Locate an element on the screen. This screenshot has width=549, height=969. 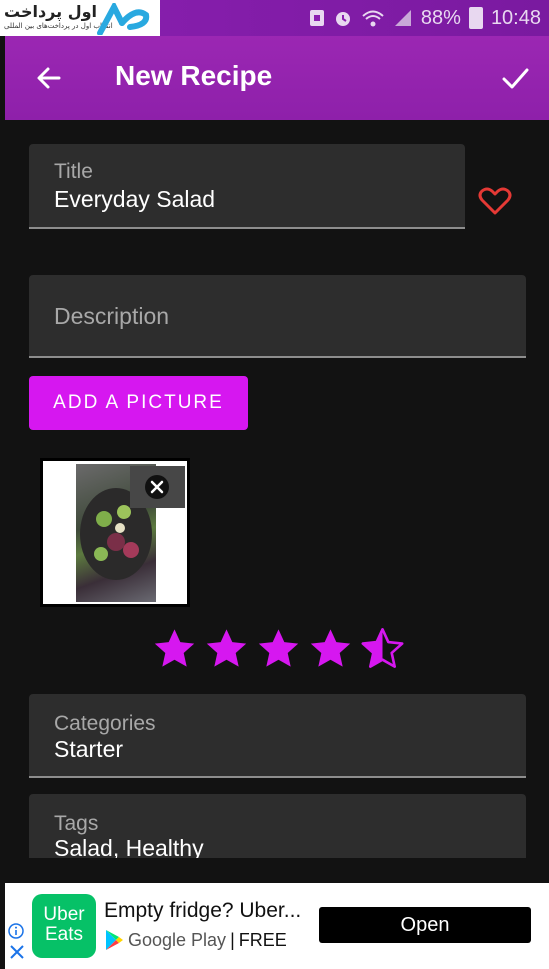
app-bar: New Recipe is located at coordinates (277, 78).